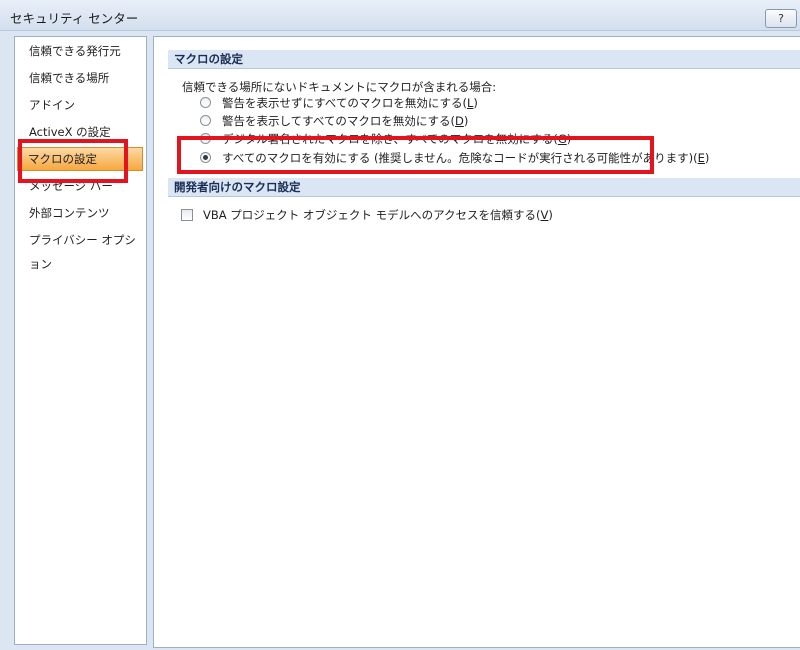 Image resolution: width=800 pixels, height=650 pixels. I want to click on sidebar-item-add-ins: アドイン, so click(79, 105).